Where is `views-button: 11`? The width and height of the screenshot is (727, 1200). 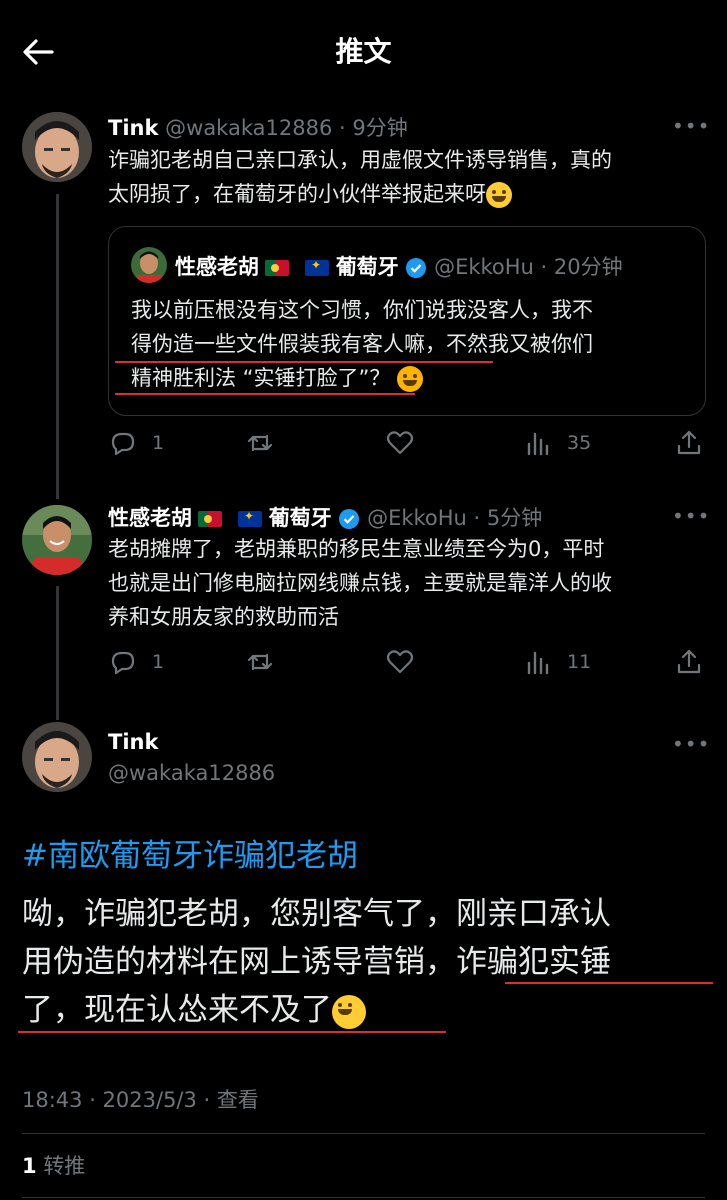 views-button: 11 is located at coordinates (557, 662).